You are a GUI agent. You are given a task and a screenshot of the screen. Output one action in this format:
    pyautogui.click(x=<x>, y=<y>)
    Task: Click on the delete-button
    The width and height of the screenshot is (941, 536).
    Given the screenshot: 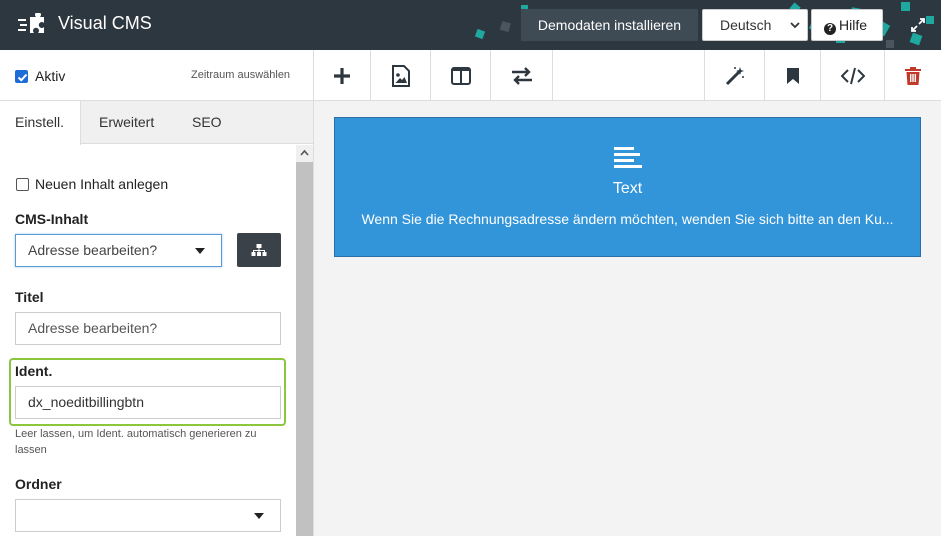 What is the action you would take?
    pyautogui.click(x=913, y=75)
    